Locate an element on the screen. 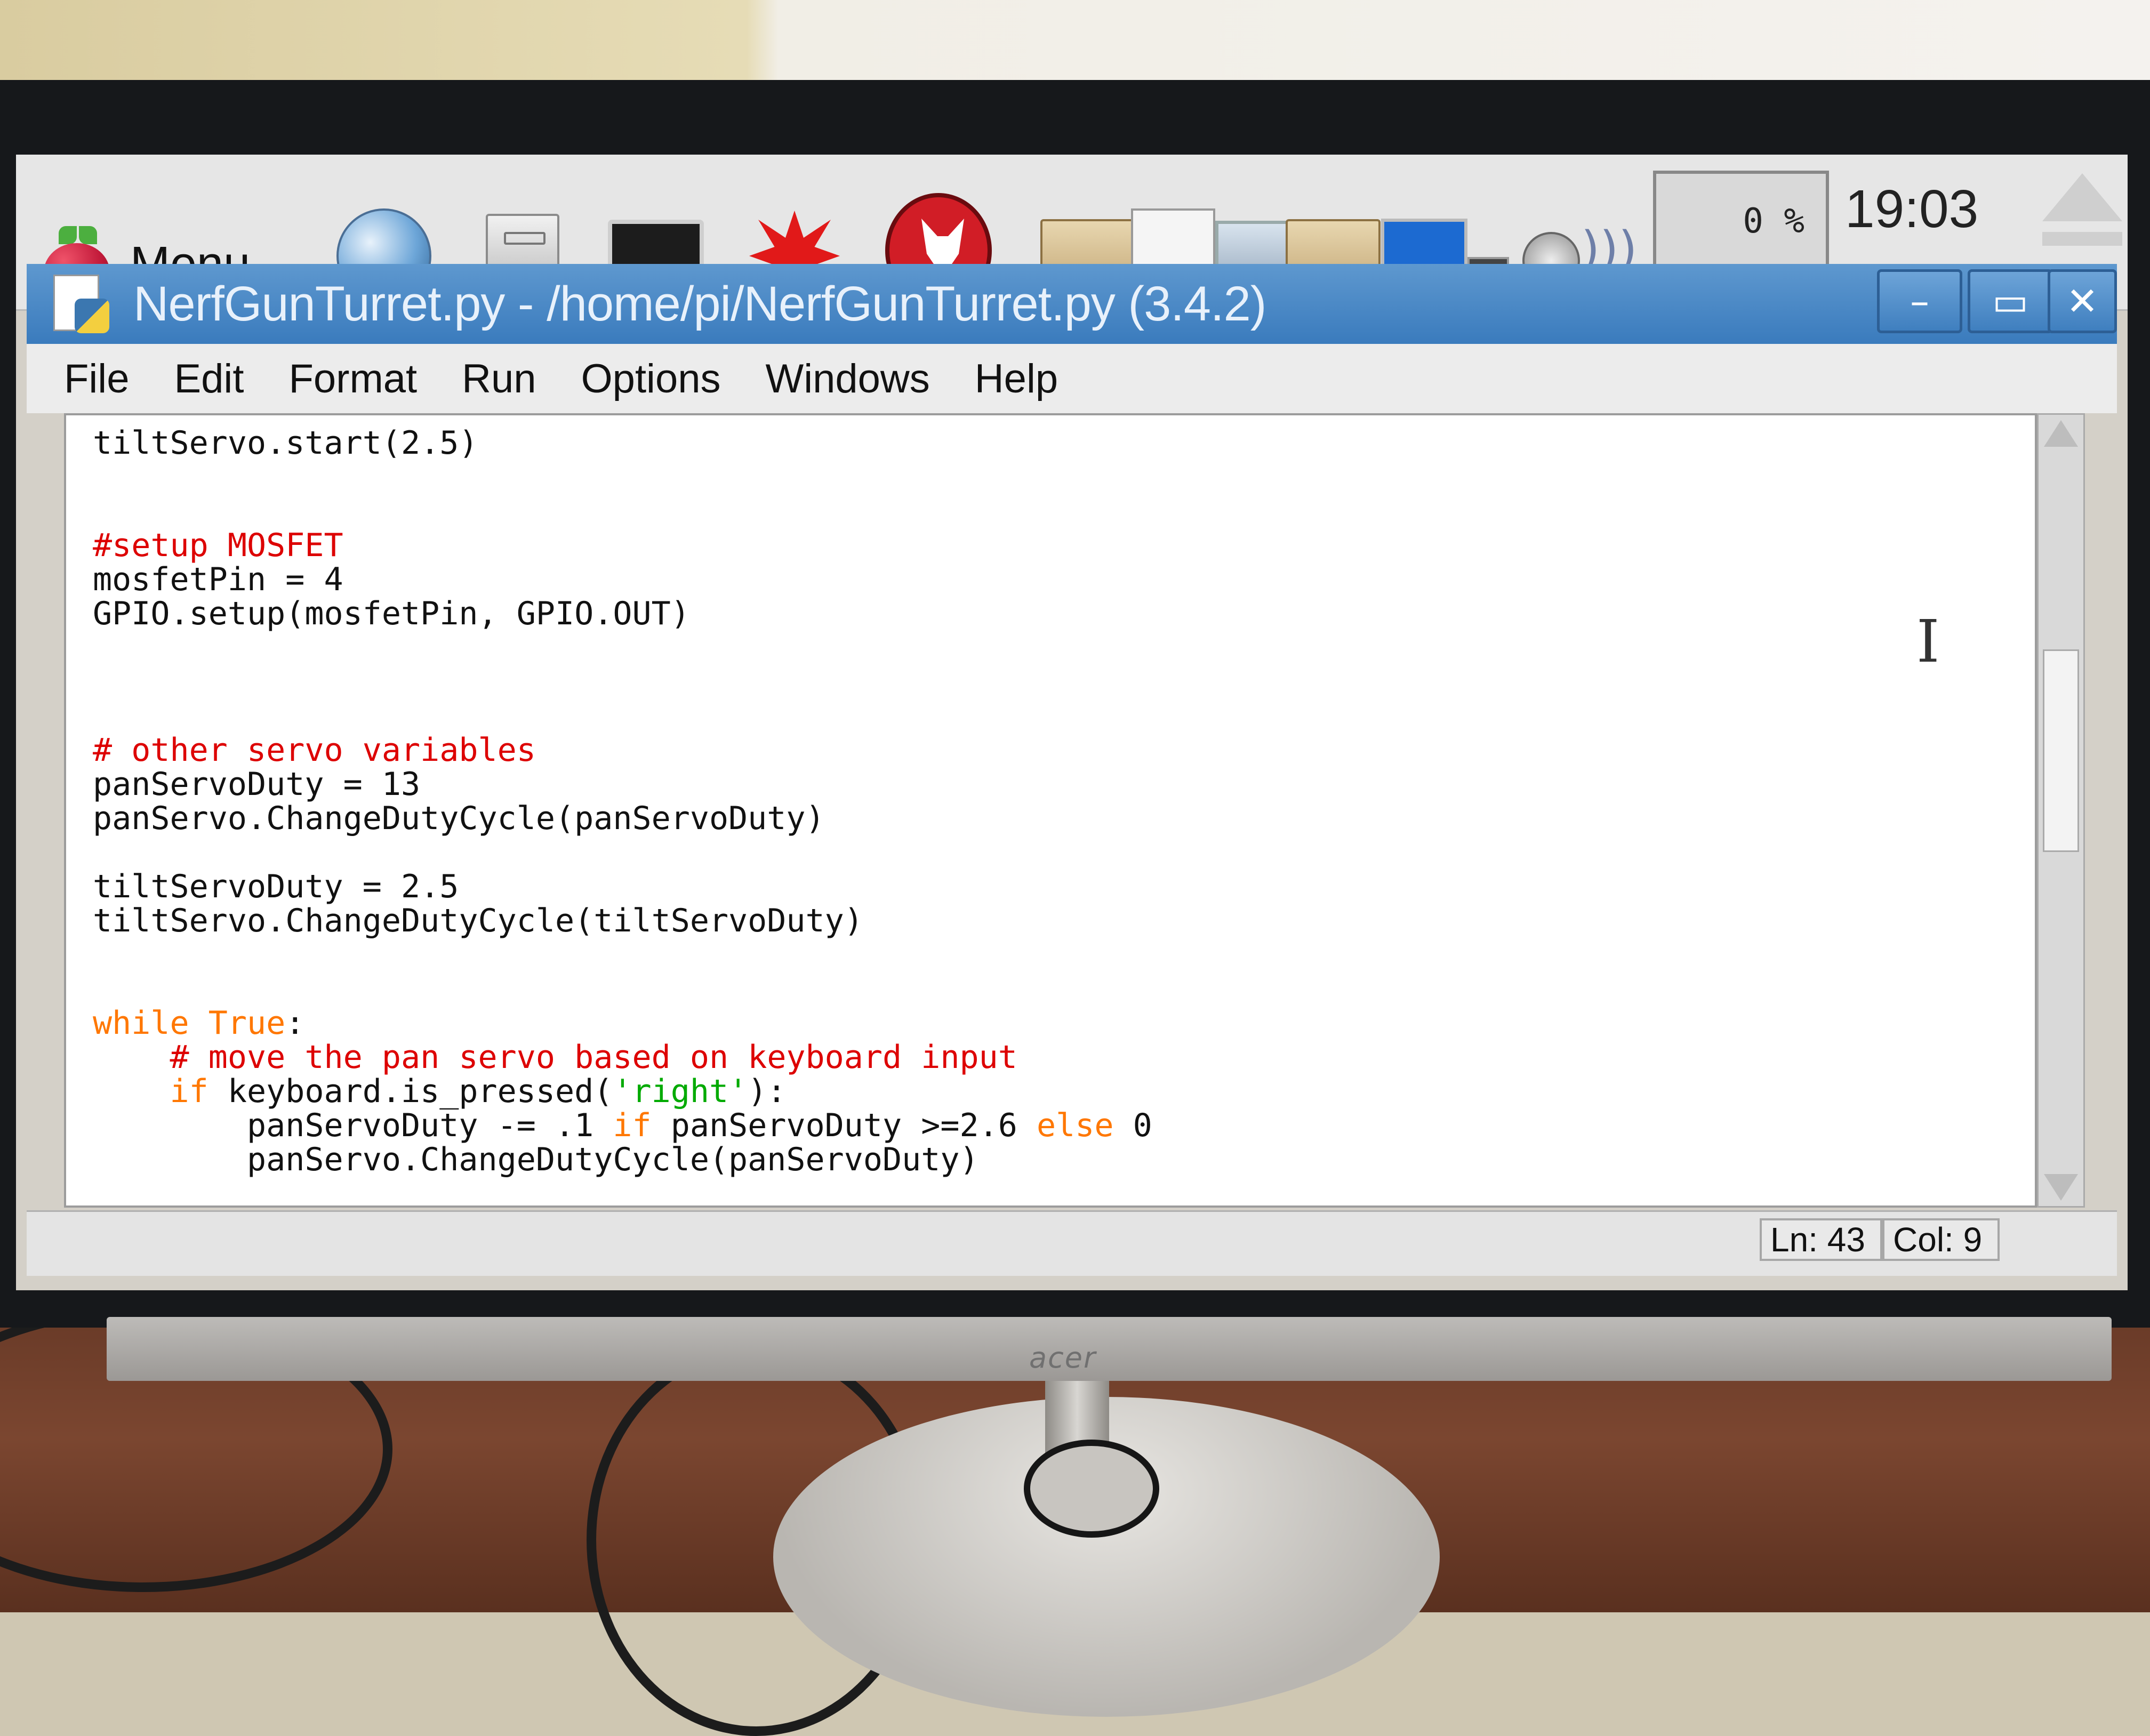 The image size is (2150, 1736). code-token: while is located at coordinates (141, 1023).